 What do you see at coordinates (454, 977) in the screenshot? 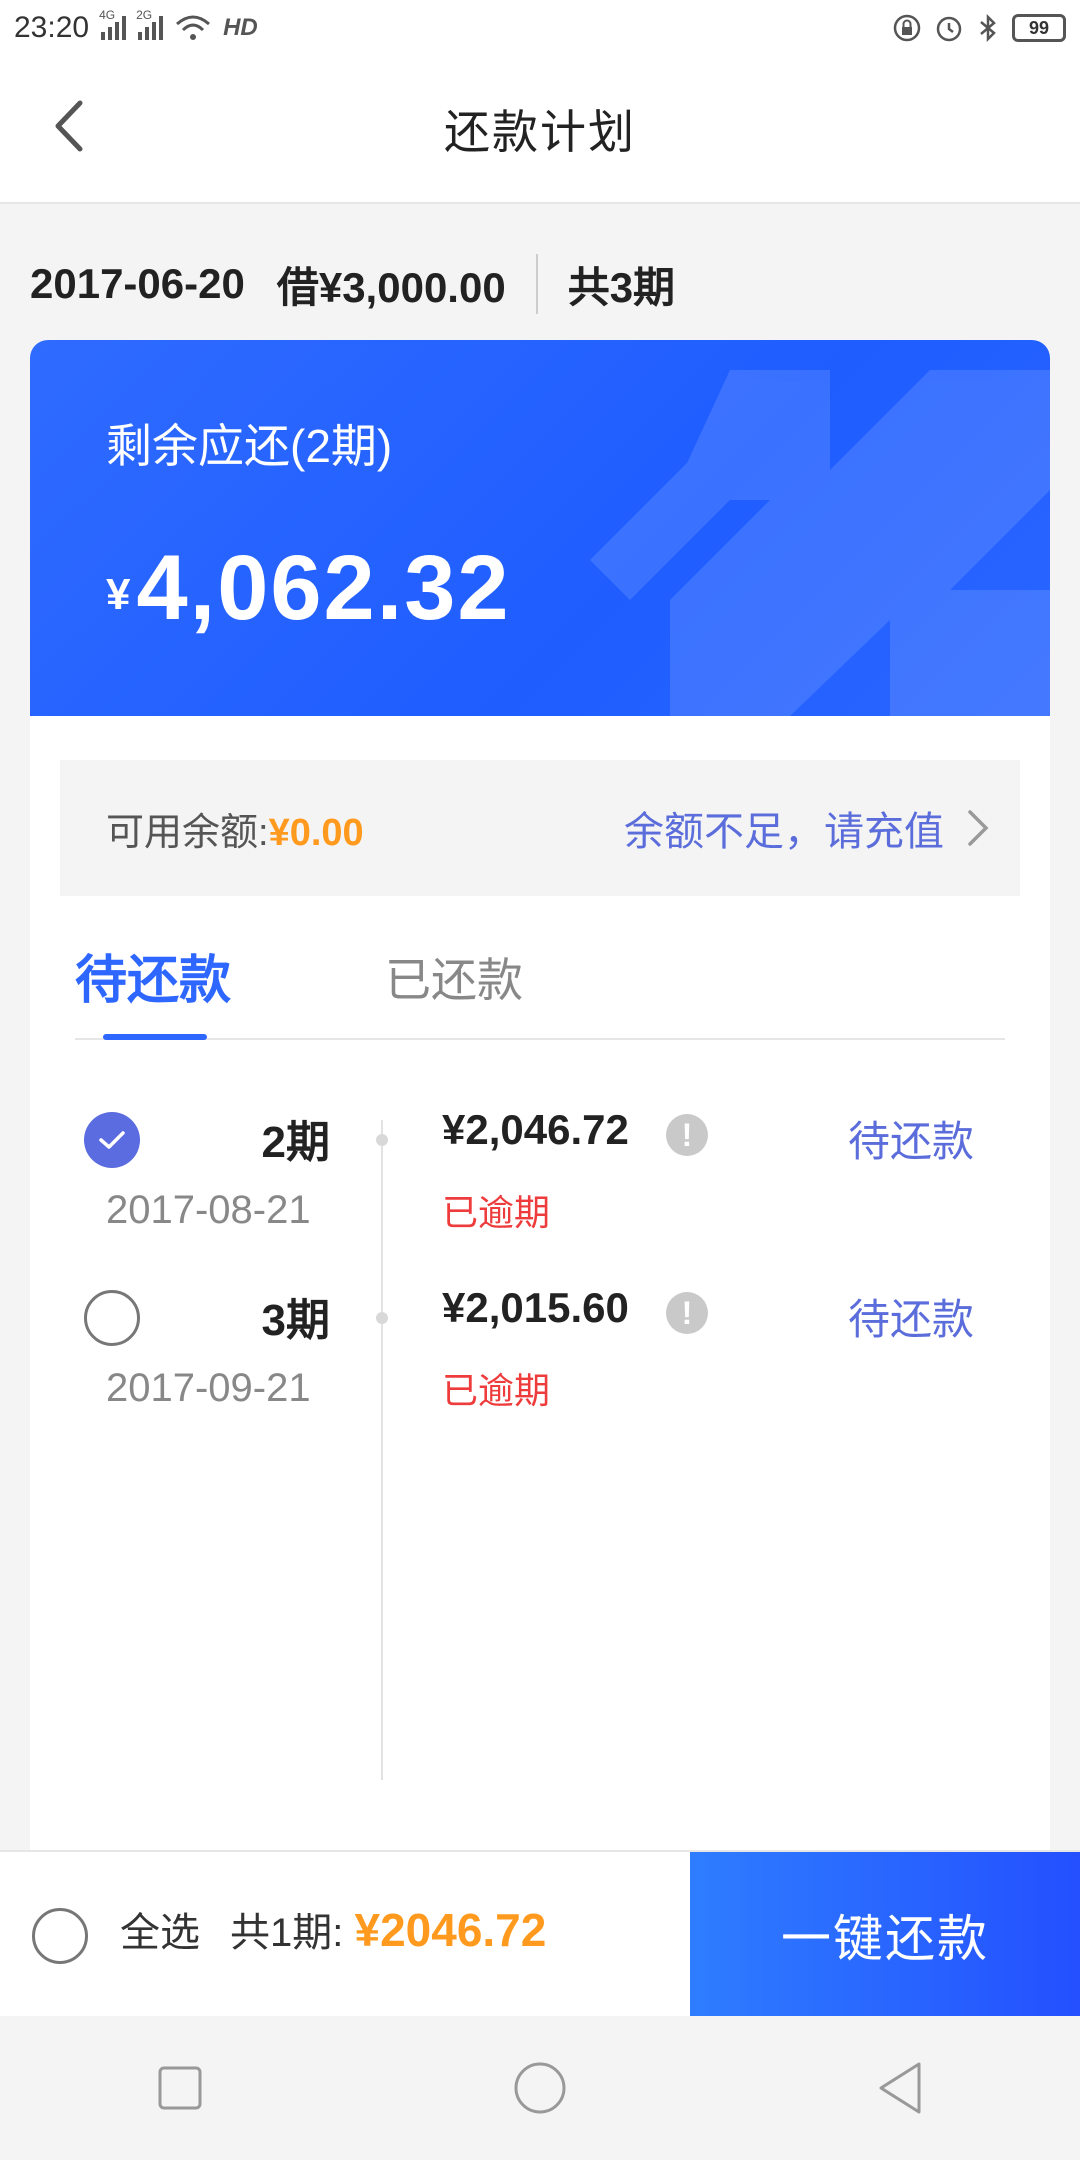
I see `tab-paid: 已还款` at bounding box center [454, 977].